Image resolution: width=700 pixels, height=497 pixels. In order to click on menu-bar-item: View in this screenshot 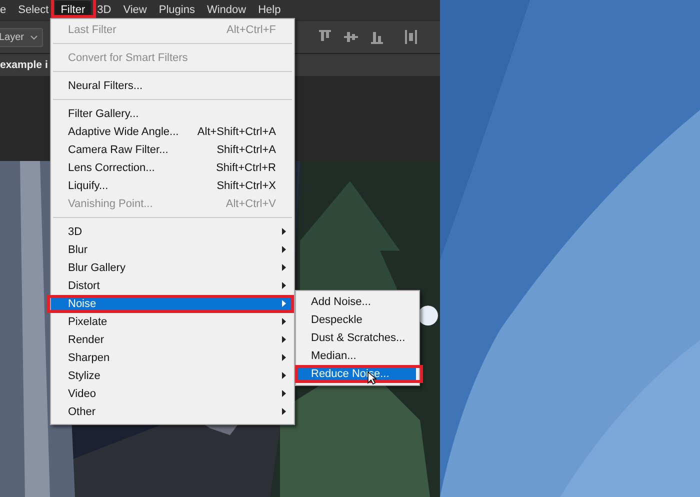, I will do `click(135, 10)`.